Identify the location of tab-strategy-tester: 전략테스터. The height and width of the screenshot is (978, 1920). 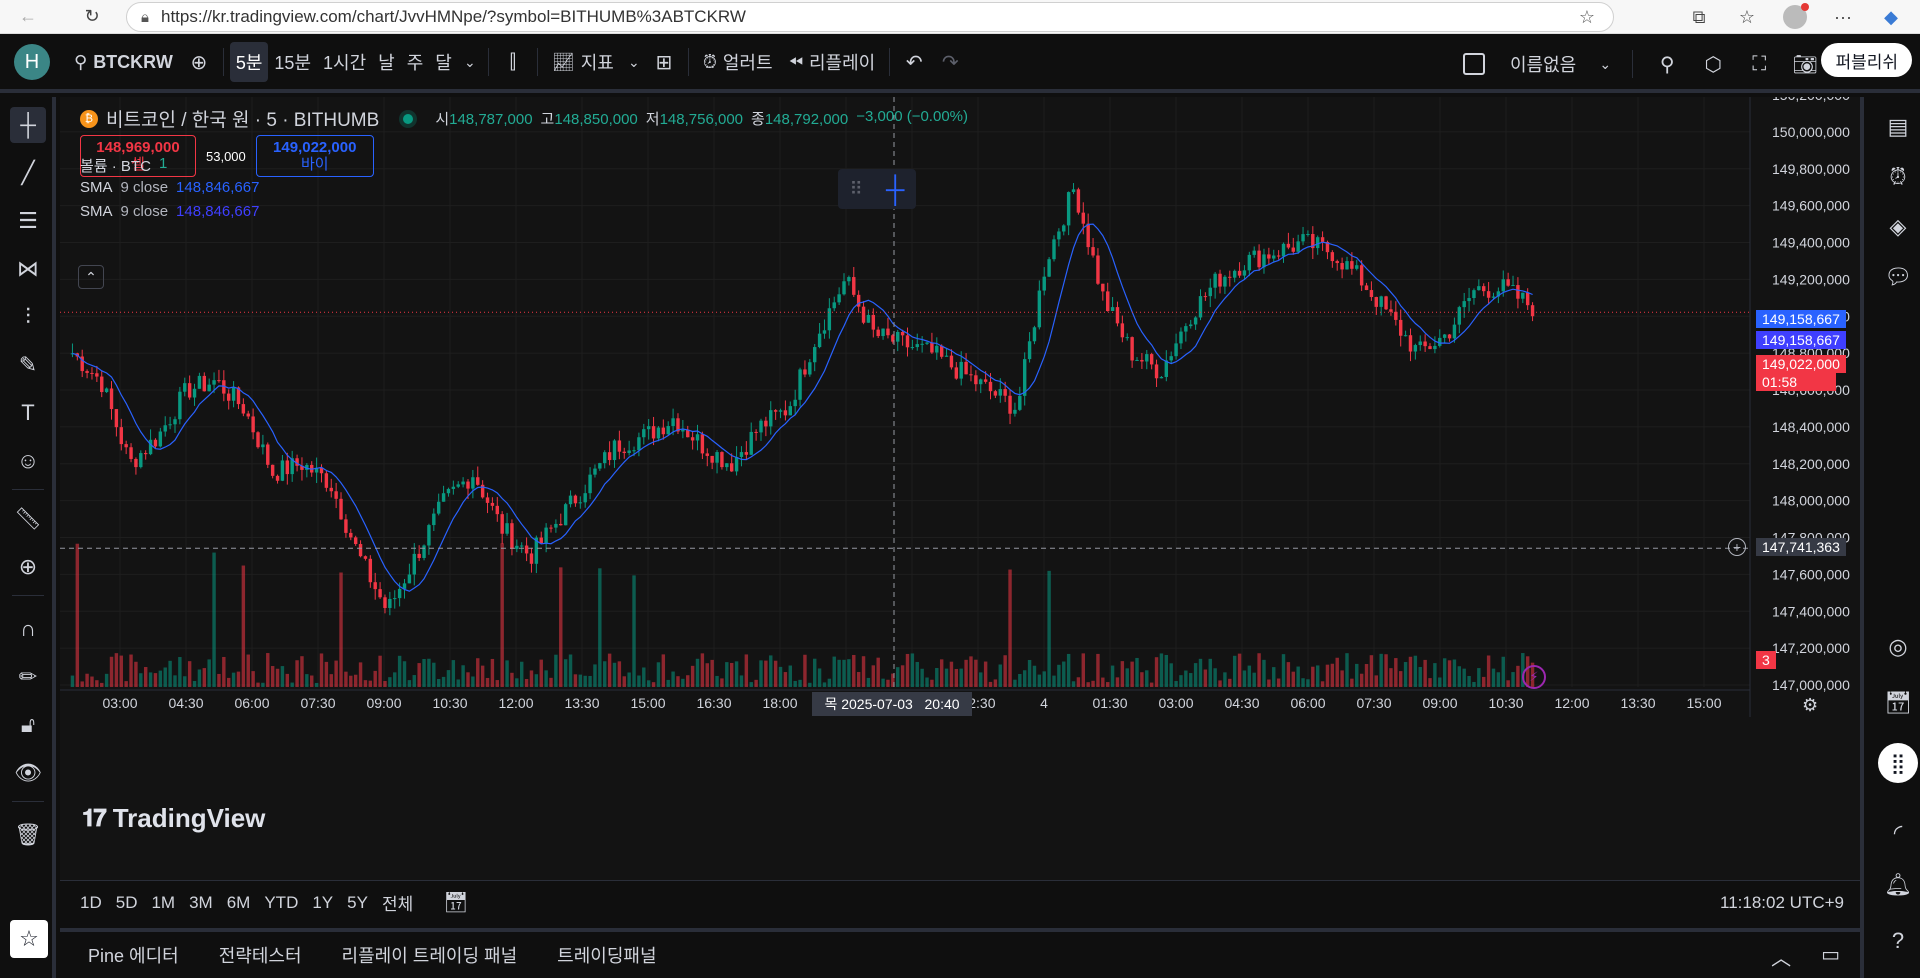
(260, 955).